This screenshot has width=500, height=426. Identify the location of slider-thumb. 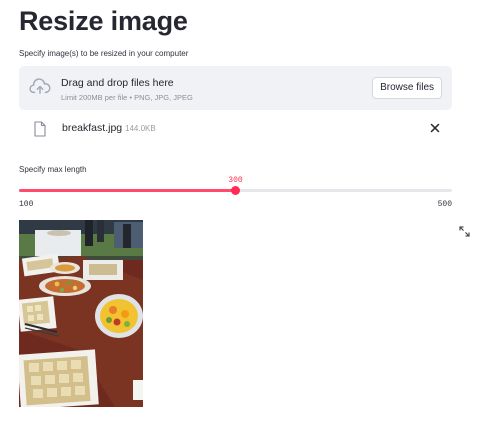
(235, 190).